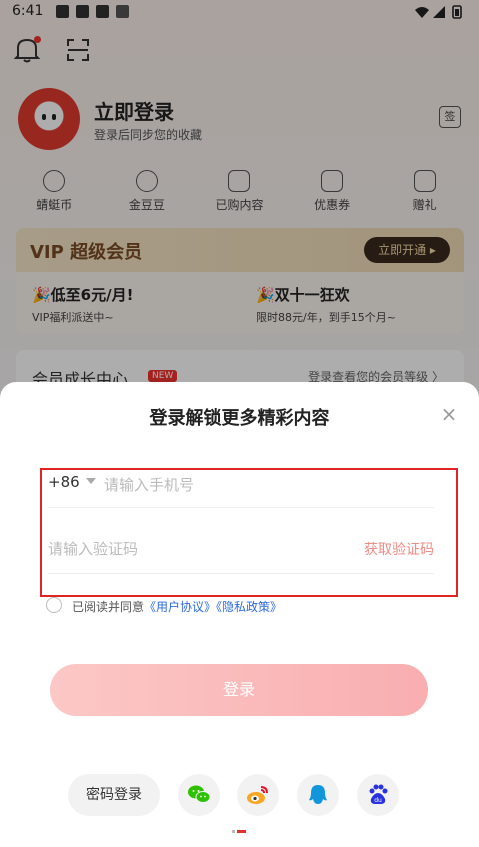 The height and width of the screenshot is (847, 479). Describe the element at coordinates (239, 690) in the screenshot. I see `login-button: 登录` at that location.